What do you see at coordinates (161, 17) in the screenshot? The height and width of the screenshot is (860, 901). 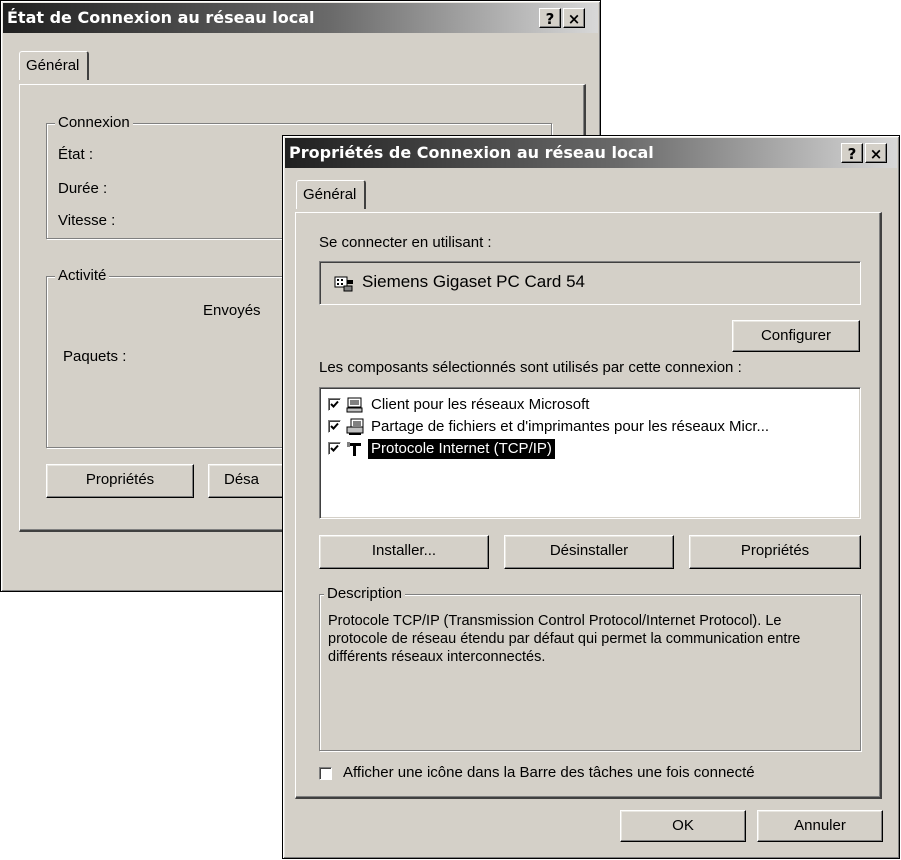 I see `window-title: État de Connexion au réseau local` at bounding box center [161, 17].